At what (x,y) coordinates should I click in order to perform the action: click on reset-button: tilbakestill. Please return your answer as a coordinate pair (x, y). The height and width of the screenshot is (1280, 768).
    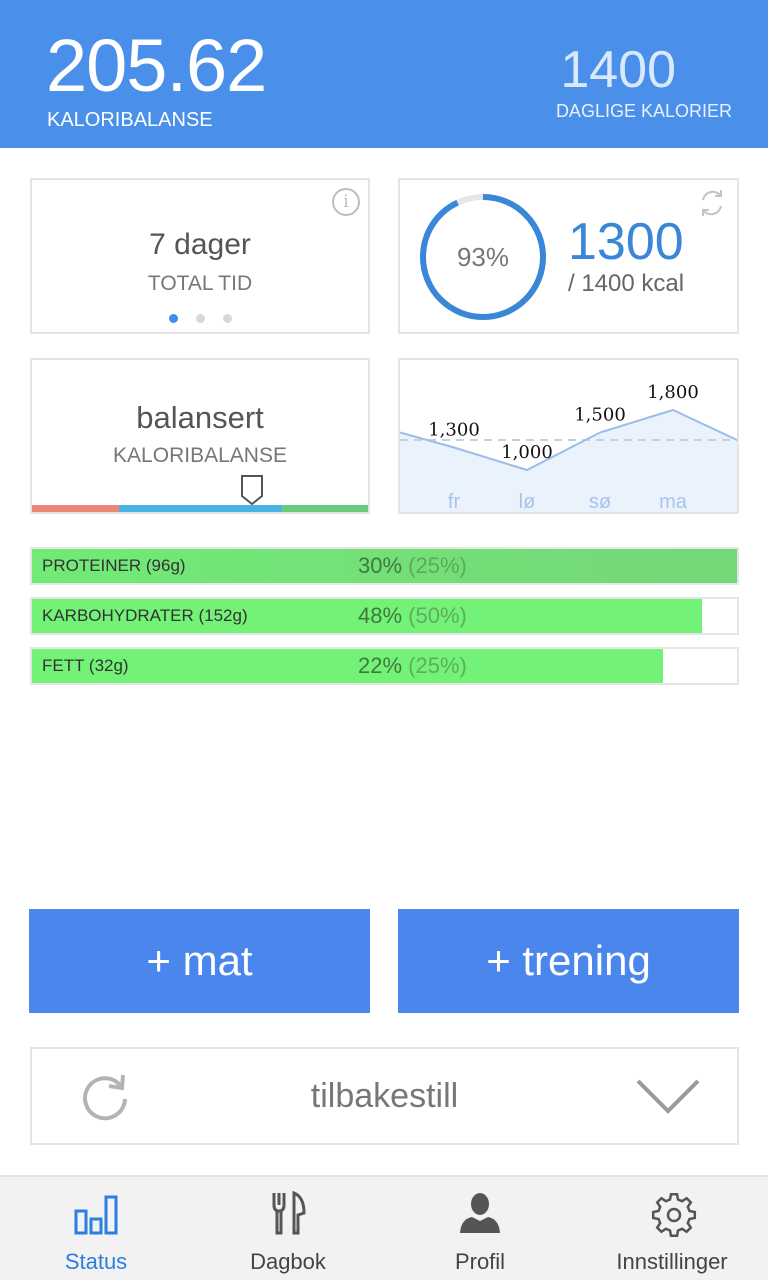
    Looking at the image, I should click on (384, 1096).